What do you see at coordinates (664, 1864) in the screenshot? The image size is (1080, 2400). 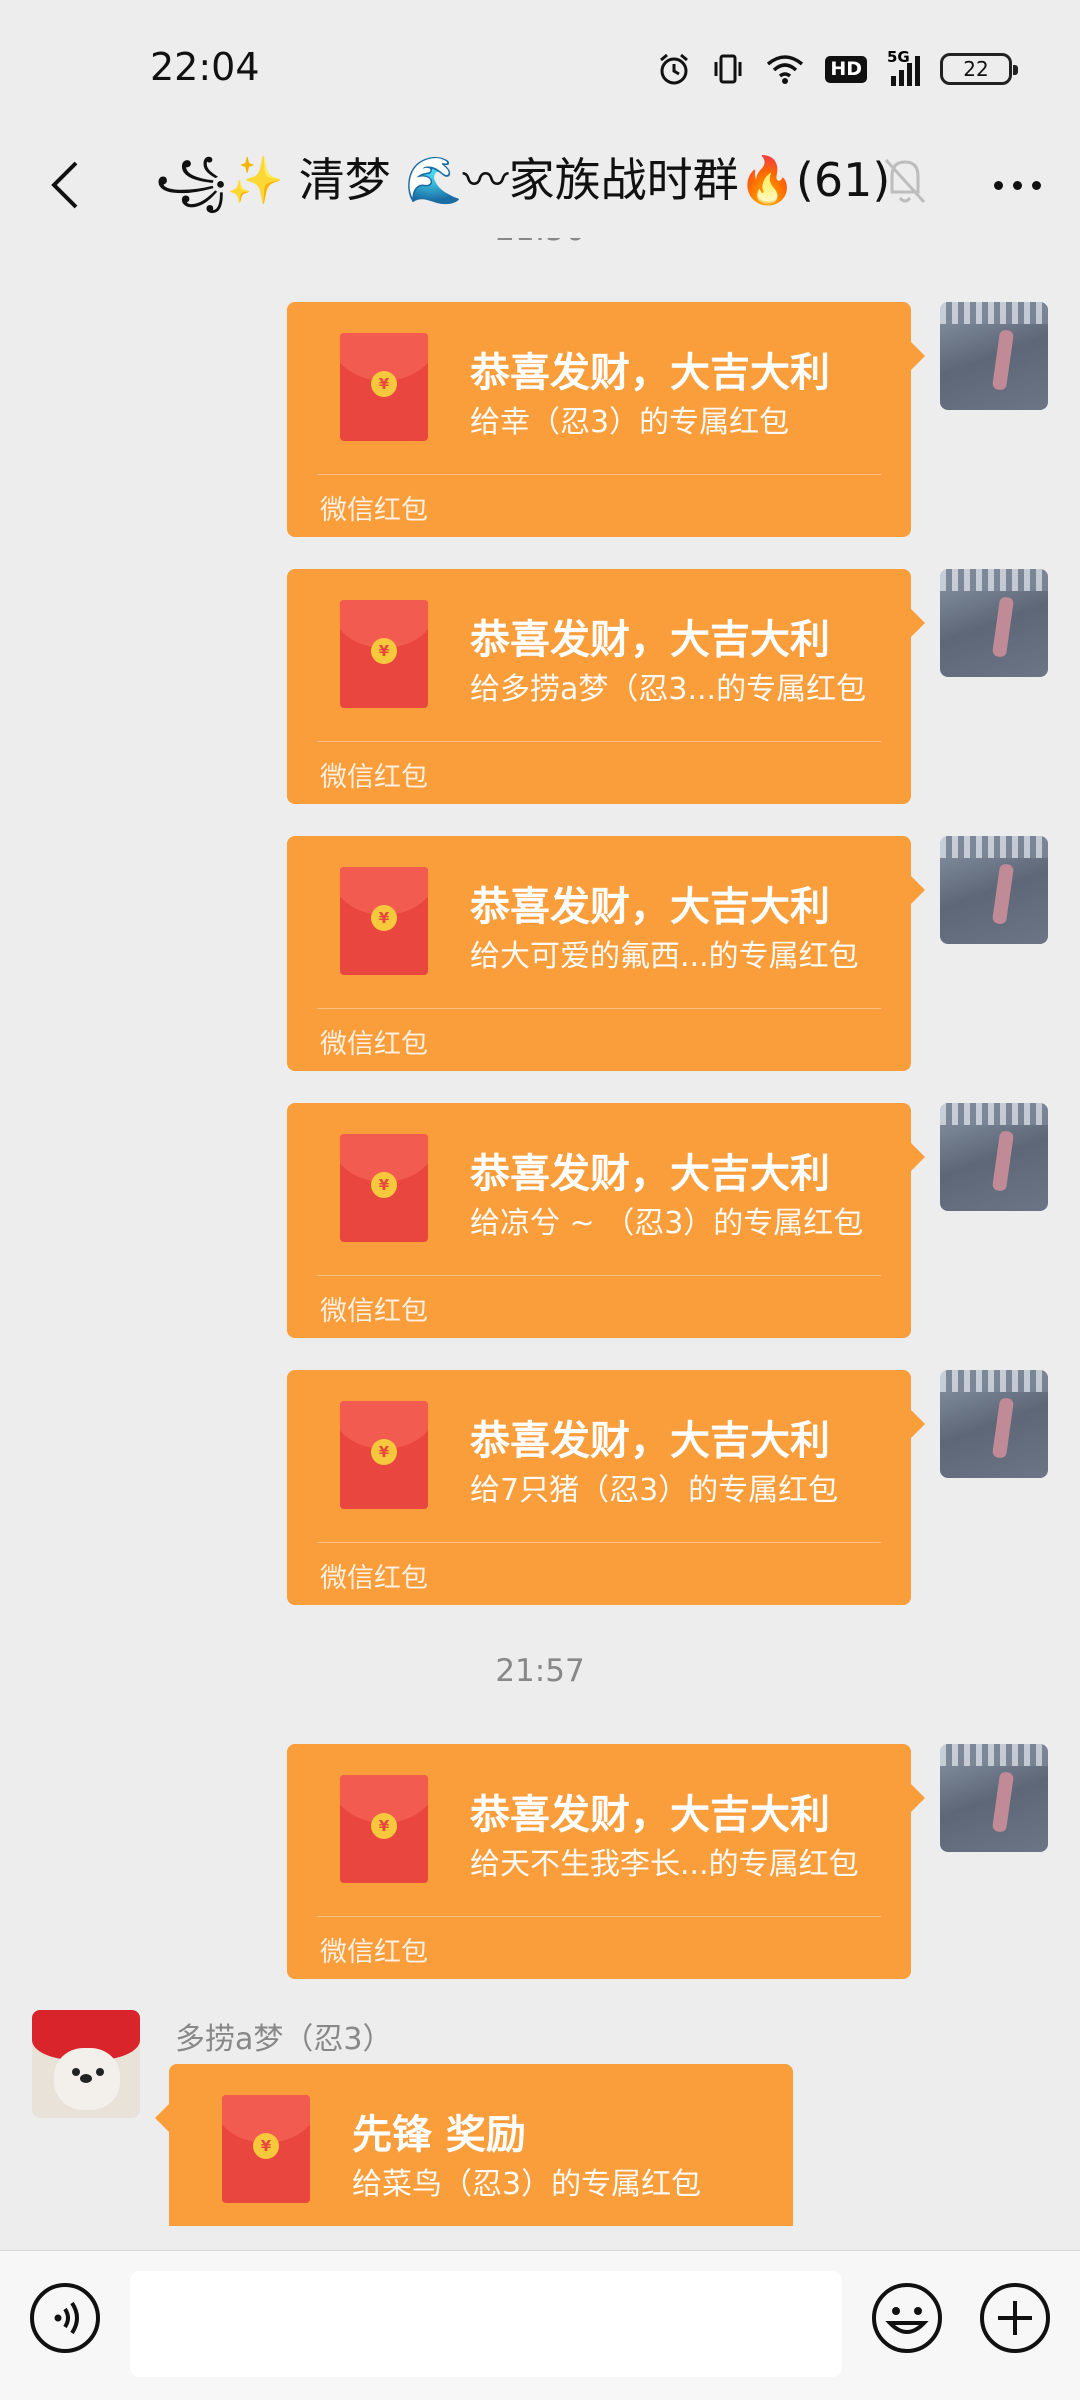 I see `red-packet-subtitle: 给天不生我李长...的专属红包` at bounding box center [664, 1864].